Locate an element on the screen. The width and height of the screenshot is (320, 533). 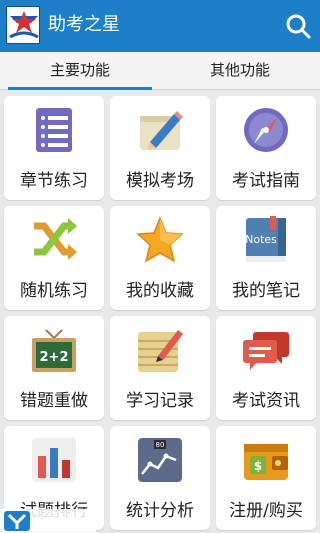
chalkboard-icon: 2+2 is located at coordinates (54, 350).